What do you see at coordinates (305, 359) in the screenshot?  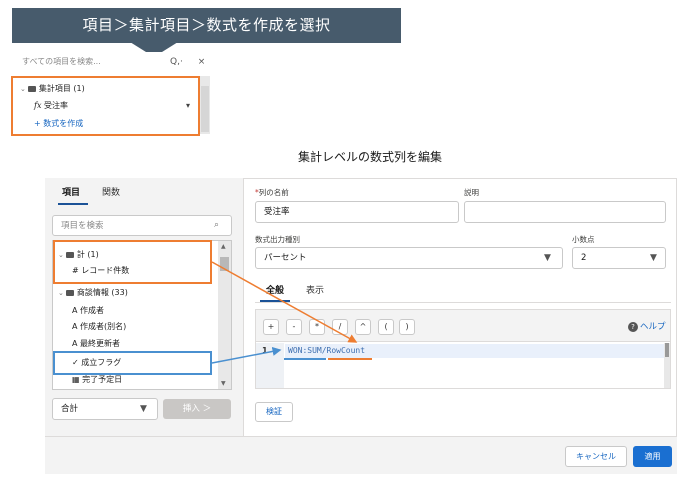 I see `formula-underline-blue` at bounding box center [305, 359].